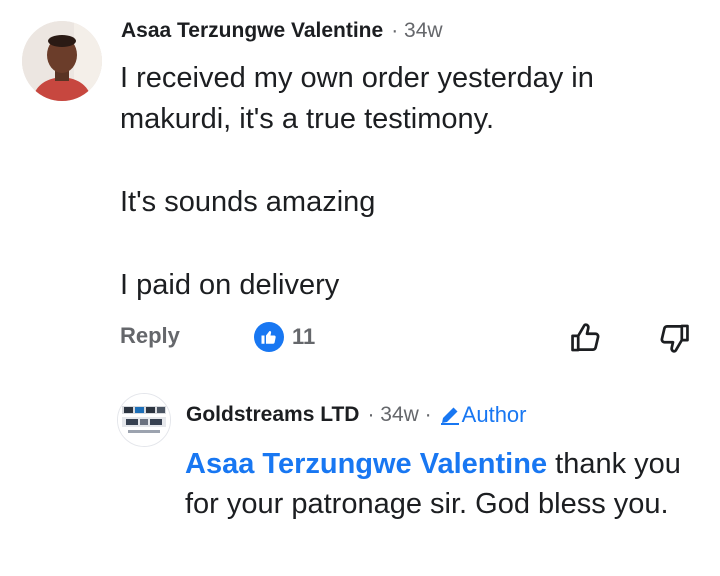 This screenshot has width=720, height=576. I want to click on page-avatar, so click(144, 420).